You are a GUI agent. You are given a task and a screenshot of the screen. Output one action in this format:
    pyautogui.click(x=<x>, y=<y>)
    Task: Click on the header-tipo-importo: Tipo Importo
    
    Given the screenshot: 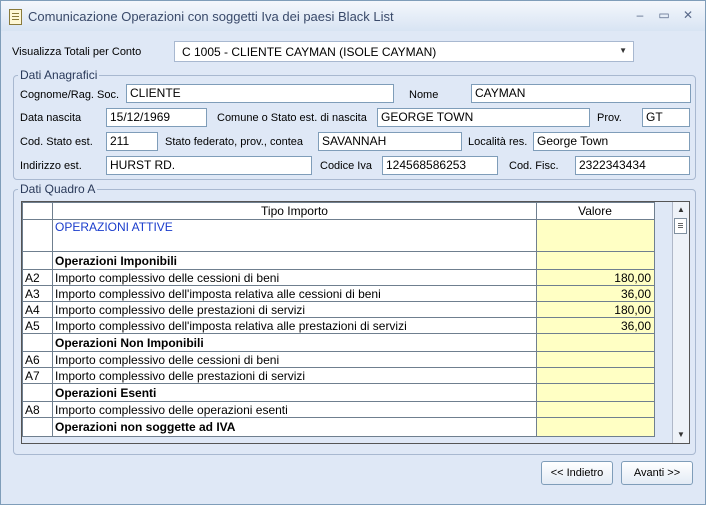 What is the action you would take?
    pyautogui.click(x=294, y=211)
    